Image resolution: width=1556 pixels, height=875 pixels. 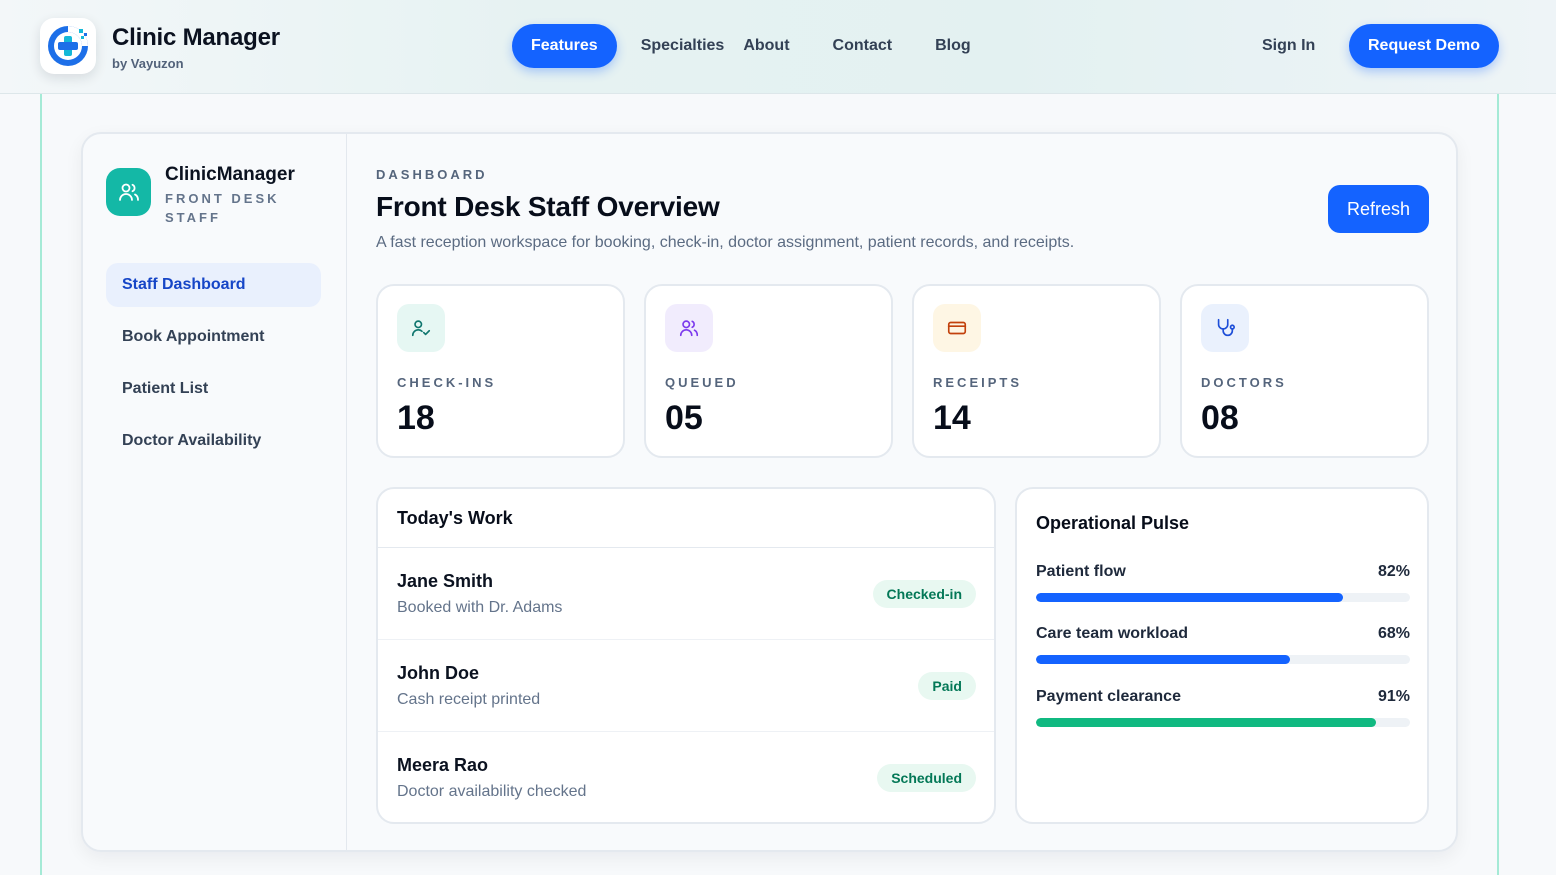 I want to click on brand-subtitle: by Vayuzon, so click(x=148, y=63).